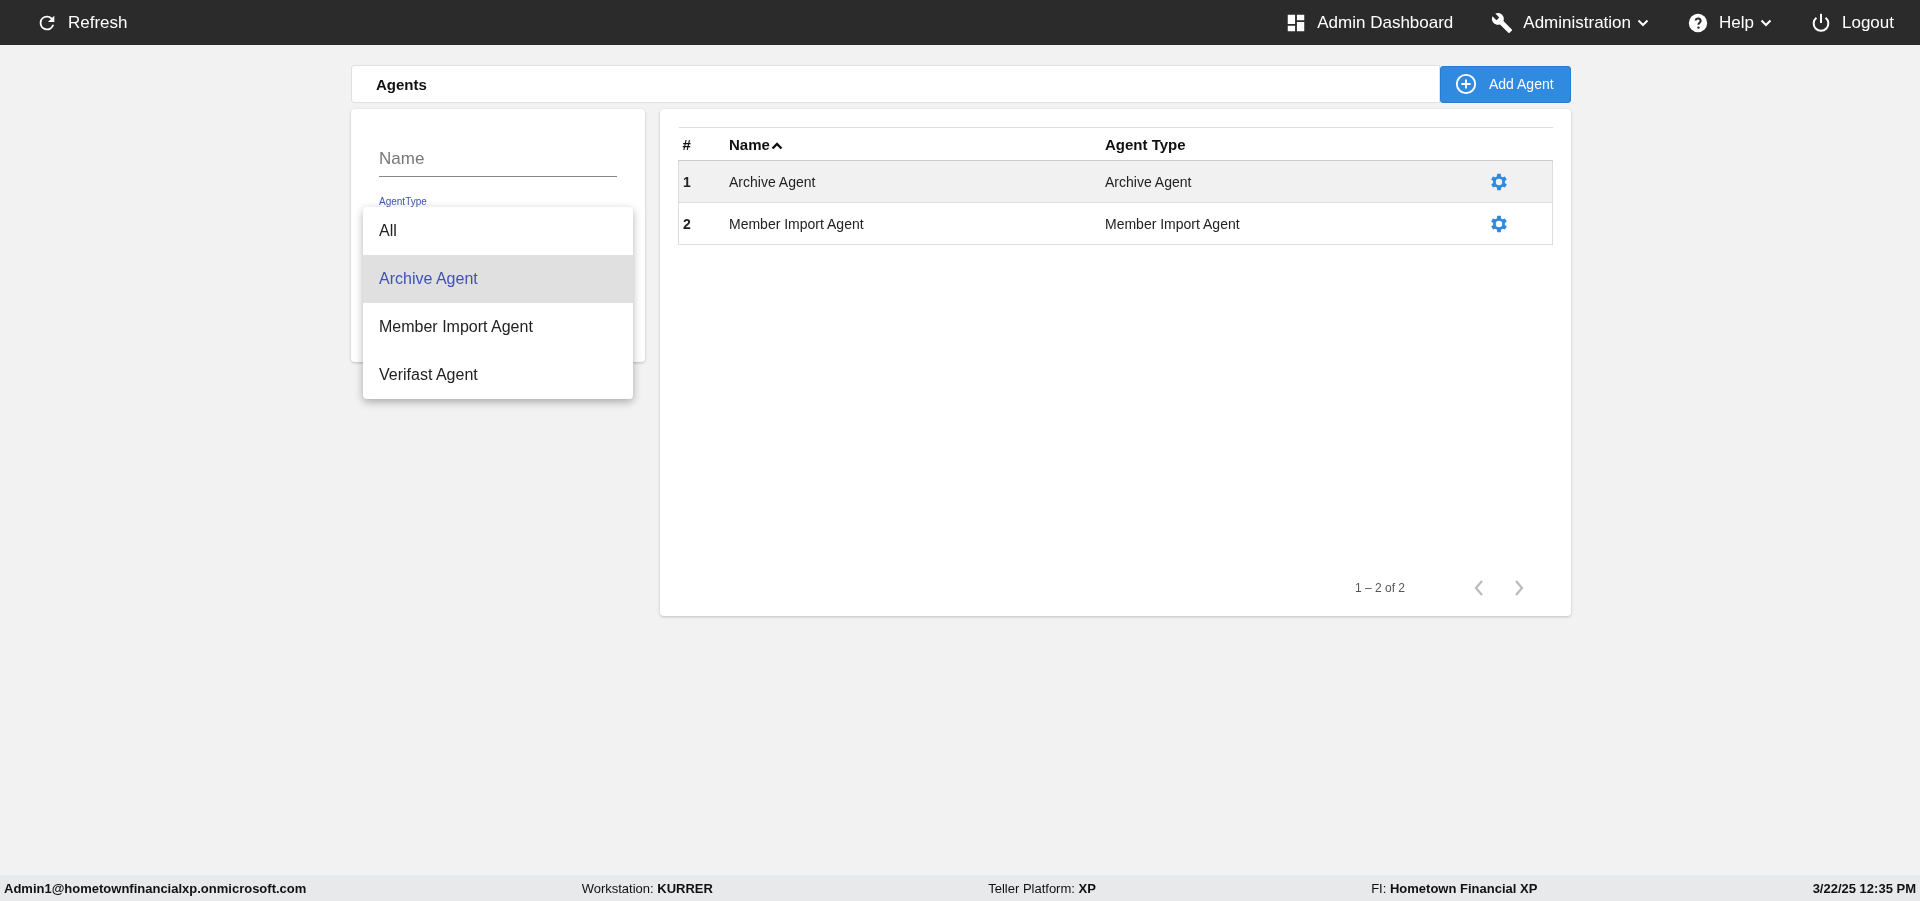  I want to click on status-text: Admin1@hometownfinancialxp.onmicrosoft.com, so click(155, 888).